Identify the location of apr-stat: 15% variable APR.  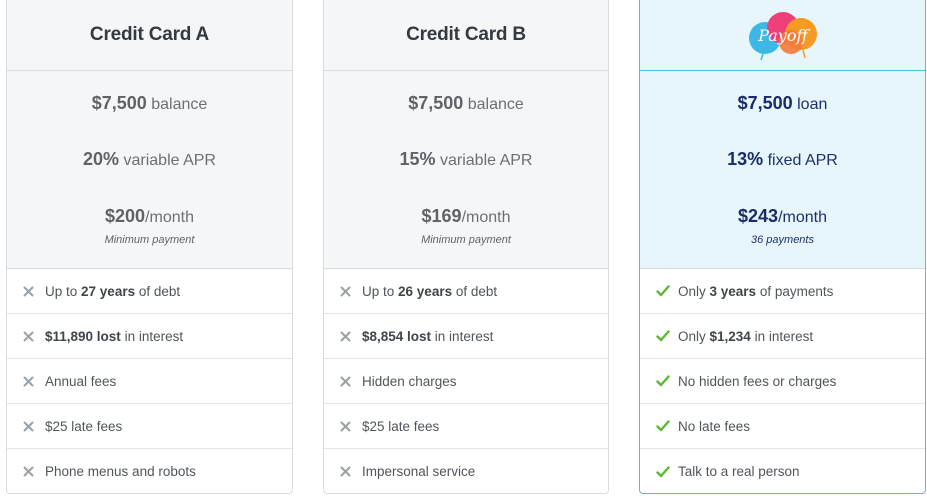
(466, 159).